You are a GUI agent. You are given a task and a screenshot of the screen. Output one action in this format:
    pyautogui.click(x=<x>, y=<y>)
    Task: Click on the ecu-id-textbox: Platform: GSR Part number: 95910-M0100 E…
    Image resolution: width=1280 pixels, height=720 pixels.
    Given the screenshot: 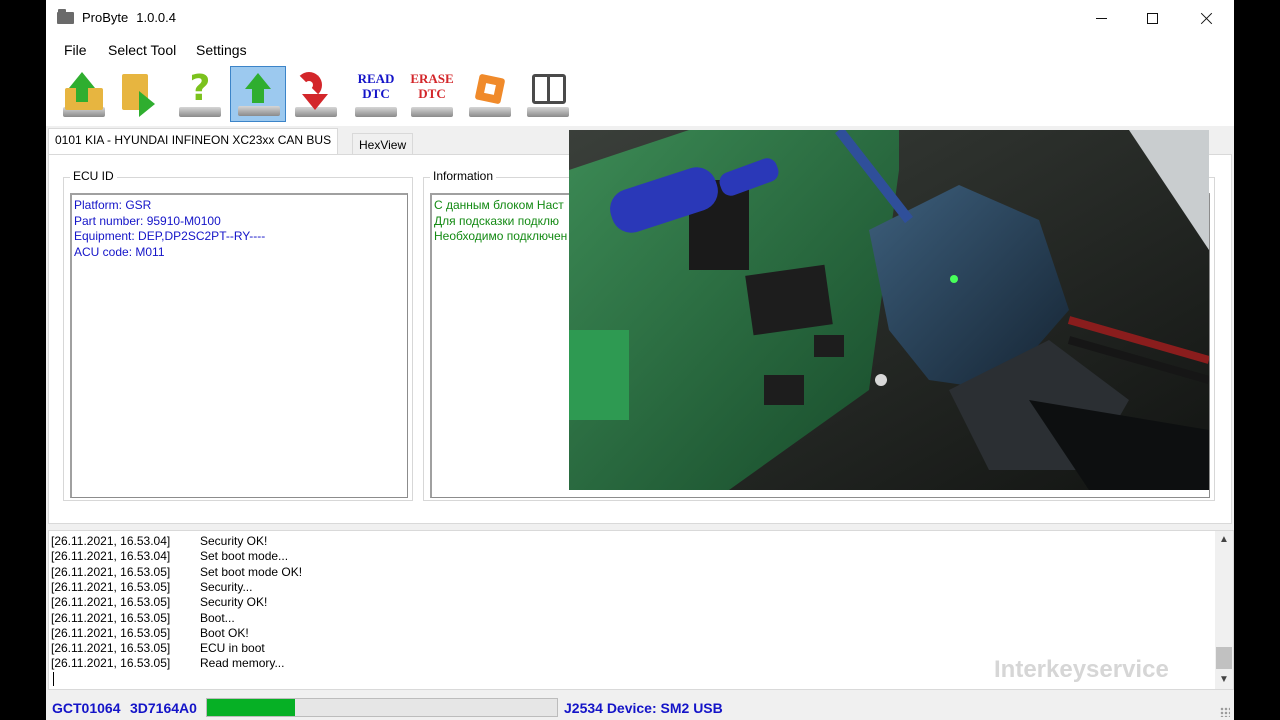 What is the action you would take?
    pyautogui.click(x=239, y=345)
    